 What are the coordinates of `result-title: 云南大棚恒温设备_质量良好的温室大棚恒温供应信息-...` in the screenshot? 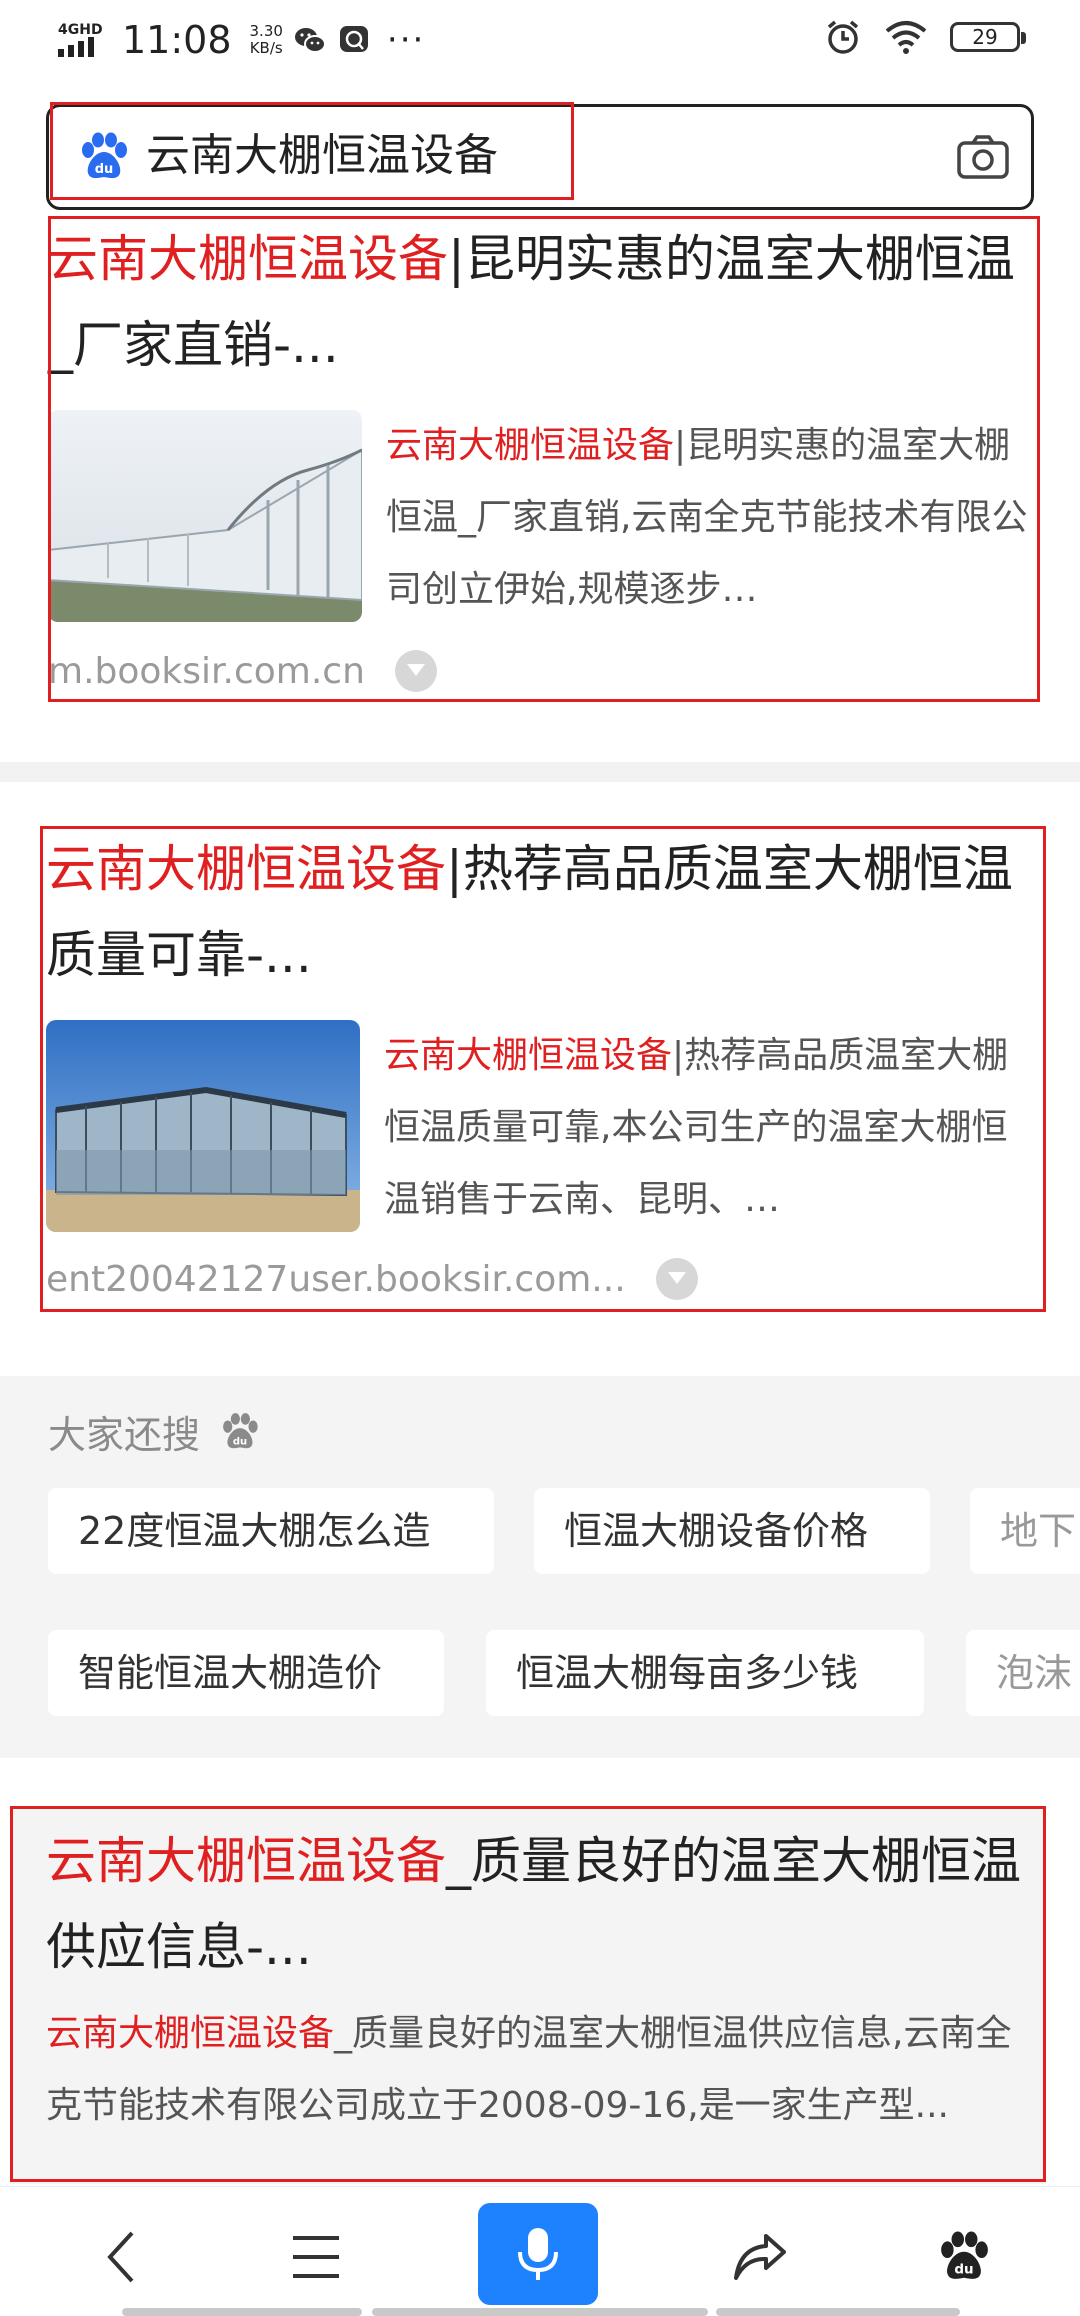 It's located at (536, 1904).